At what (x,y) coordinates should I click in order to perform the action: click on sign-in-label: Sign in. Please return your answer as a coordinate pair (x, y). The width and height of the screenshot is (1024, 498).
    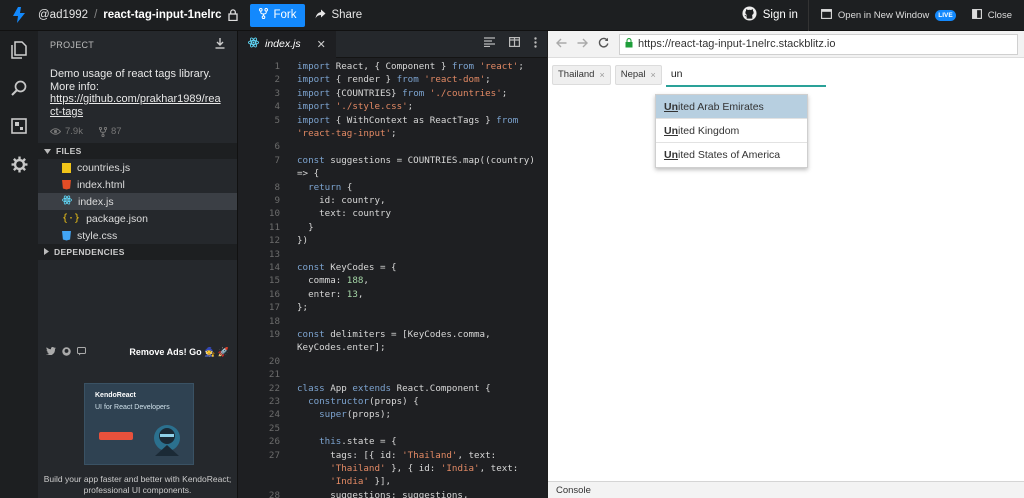
    Looking at the image, I should click on (780, 15).